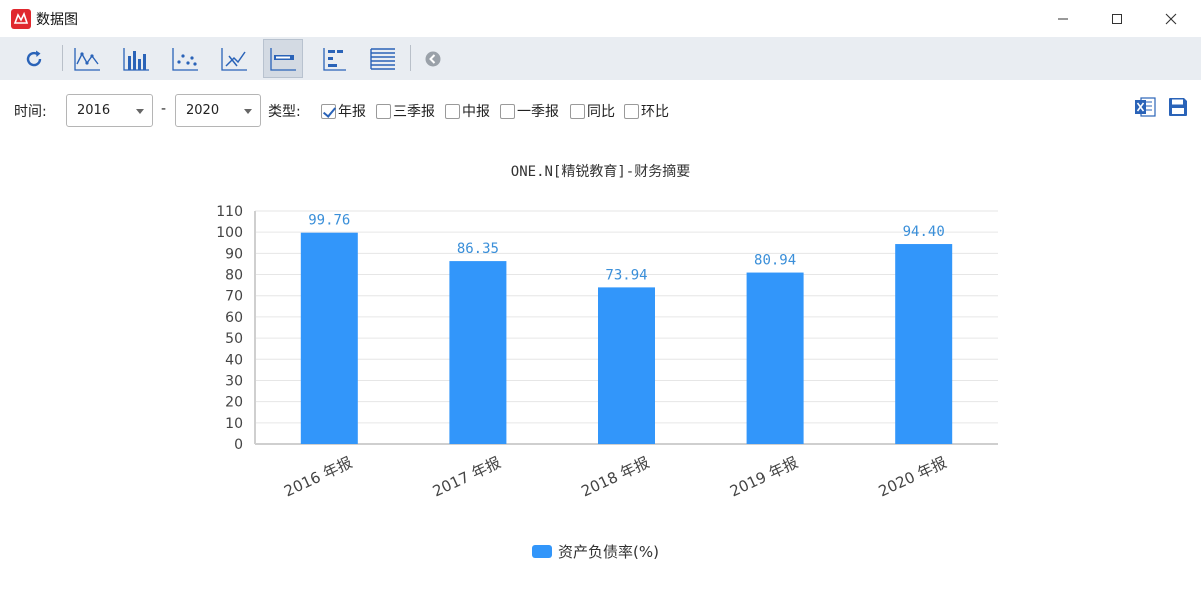 The height and width of the screenshot is (600, 1201). I want to click on y-tick-label: 100, so click(229, 233).